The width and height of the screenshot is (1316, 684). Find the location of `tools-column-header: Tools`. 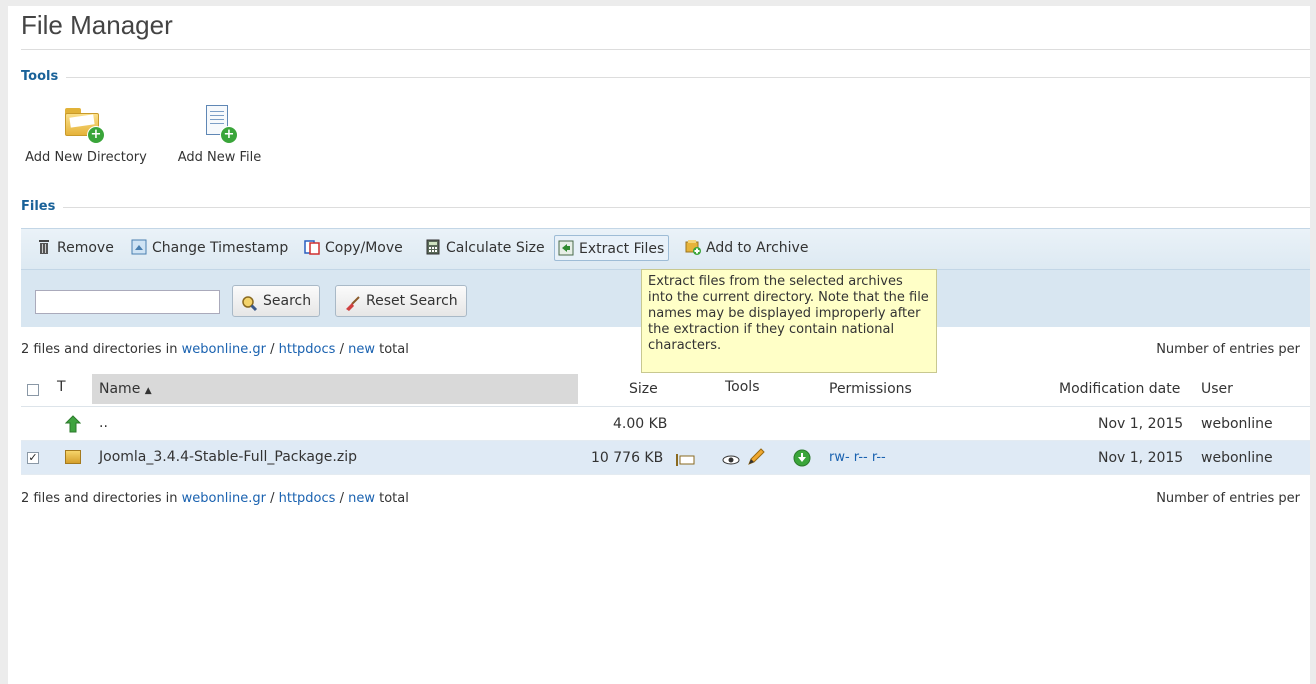

tools-column-header: Tools is located at coordinates (742, 387).